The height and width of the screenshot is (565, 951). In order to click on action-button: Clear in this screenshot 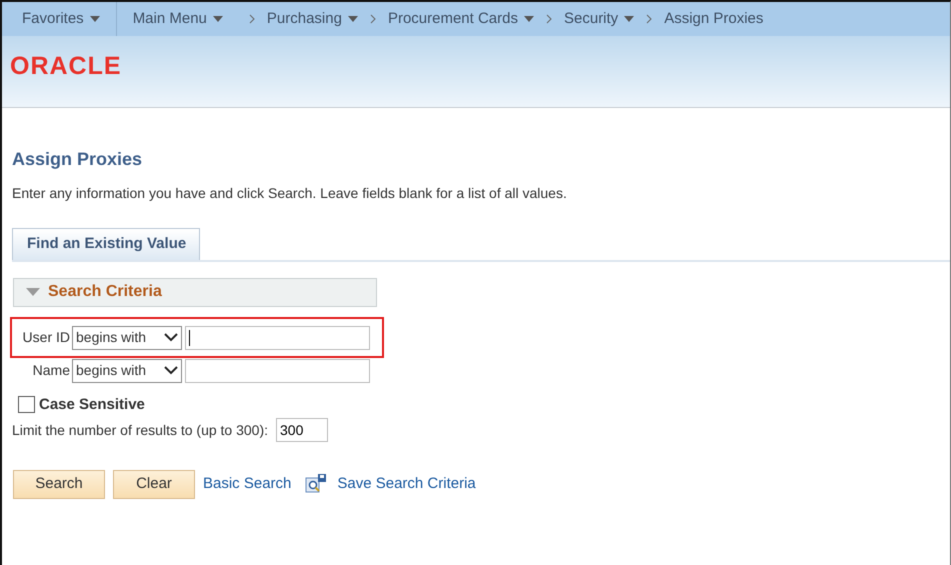, I will do `click(154, 484)`.